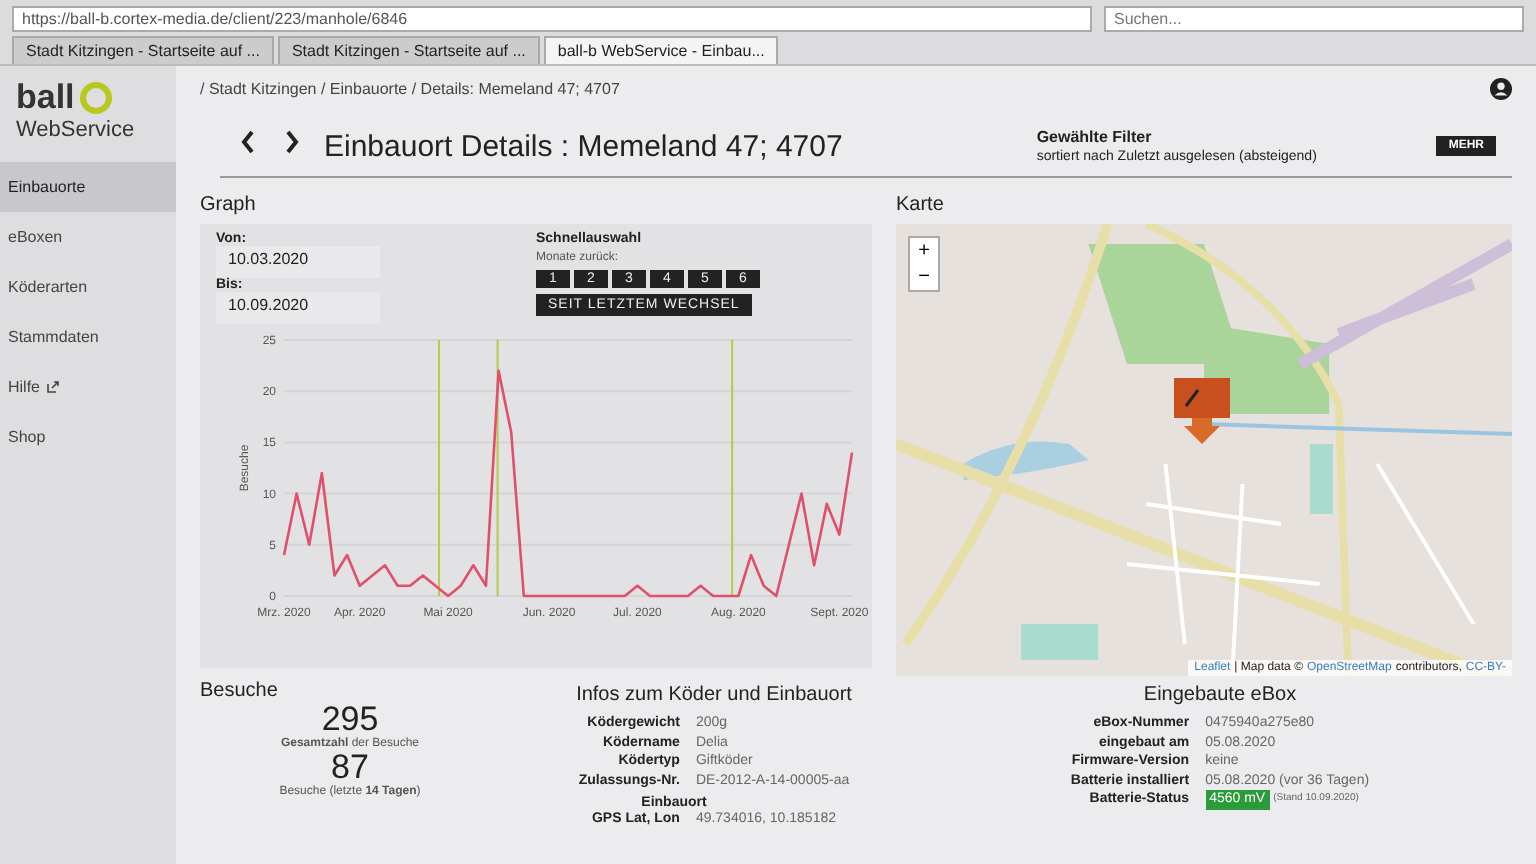 The image size is (1536, 864). I want to click on chevron-left-icon, so click(248, 142).